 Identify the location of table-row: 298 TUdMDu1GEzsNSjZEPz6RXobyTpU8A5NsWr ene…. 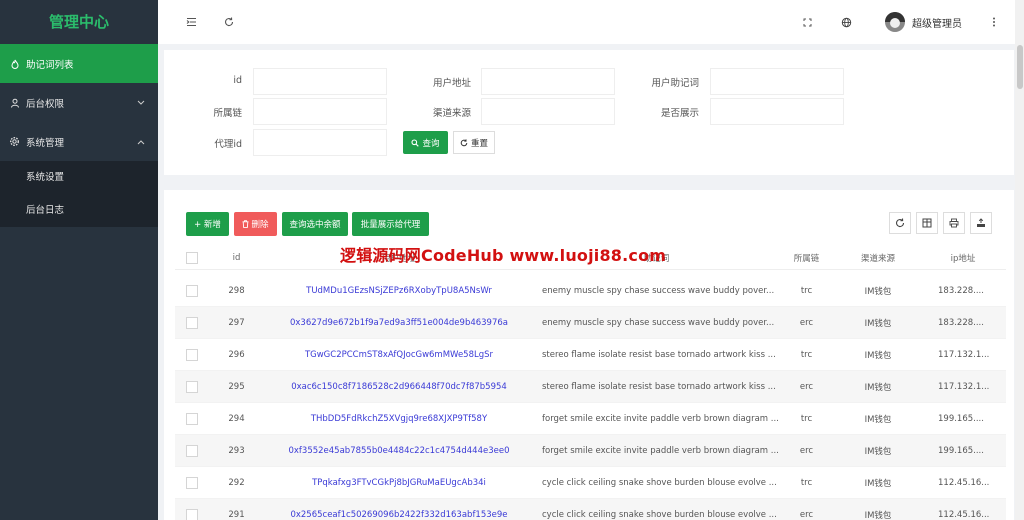
(590, 291).